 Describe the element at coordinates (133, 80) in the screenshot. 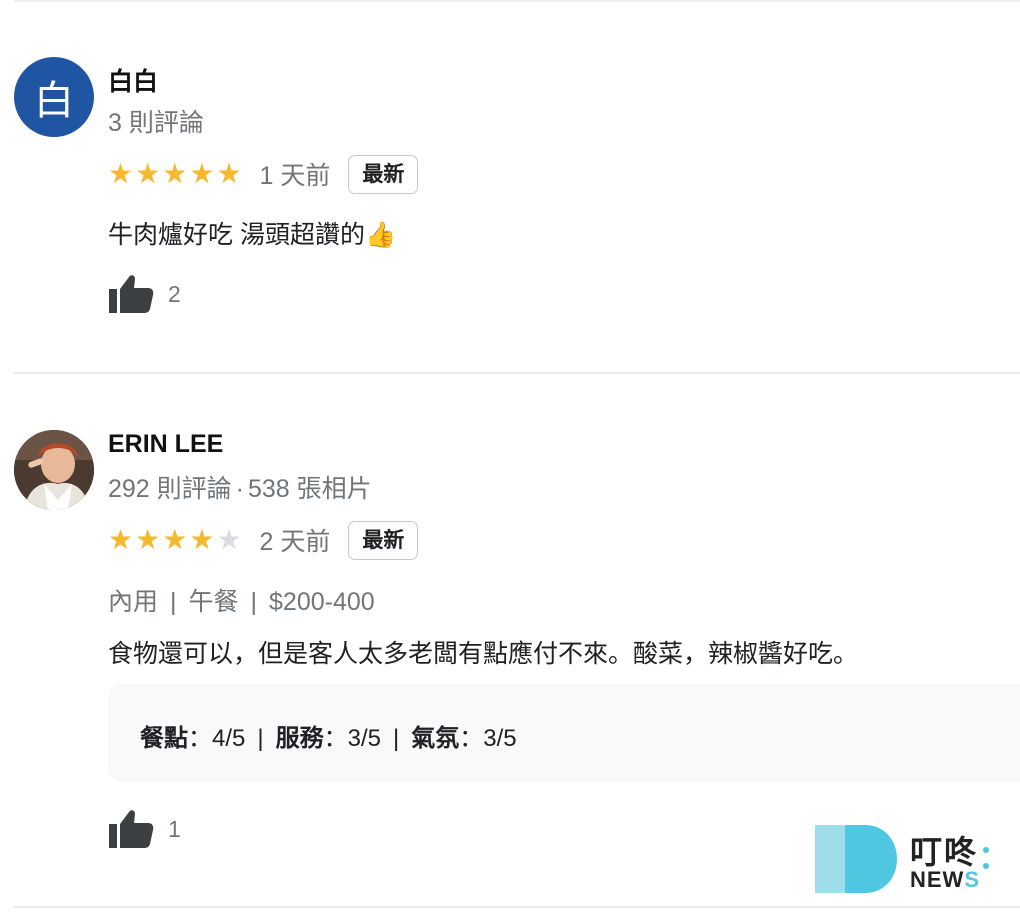

I see `reviewer-name: 白白` at that location.